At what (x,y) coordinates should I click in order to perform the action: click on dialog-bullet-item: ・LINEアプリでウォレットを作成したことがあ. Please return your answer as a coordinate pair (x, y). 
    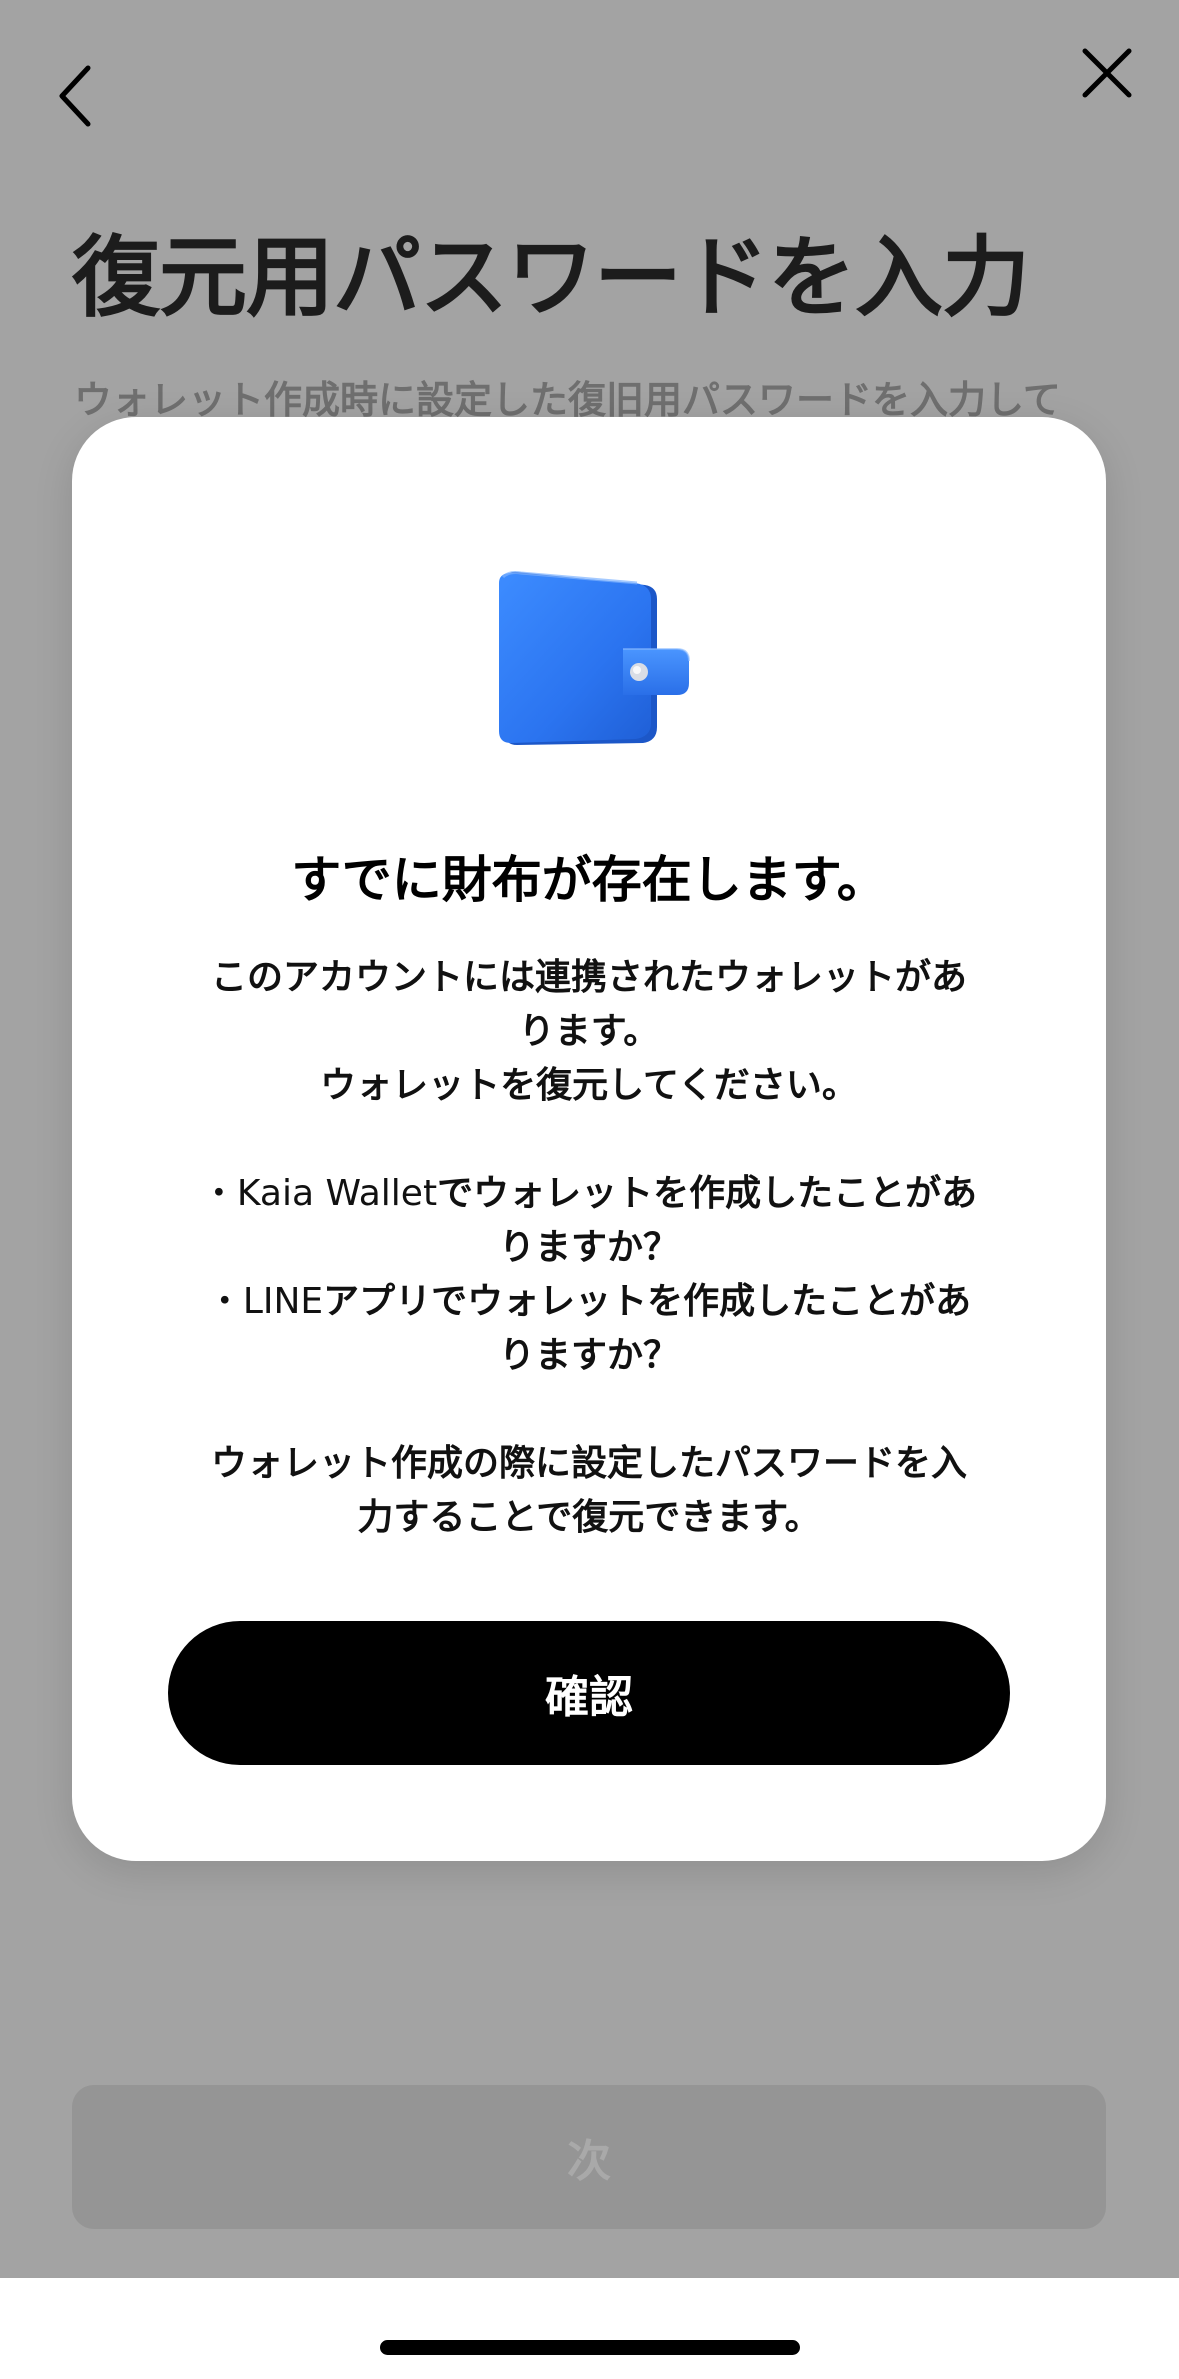
    Looking at the image, I should click on (589, 1302).